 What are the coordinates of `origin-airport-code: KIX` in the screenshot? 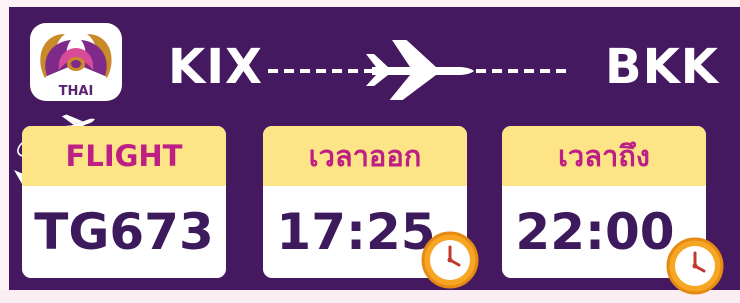 It's located at (216, 67).